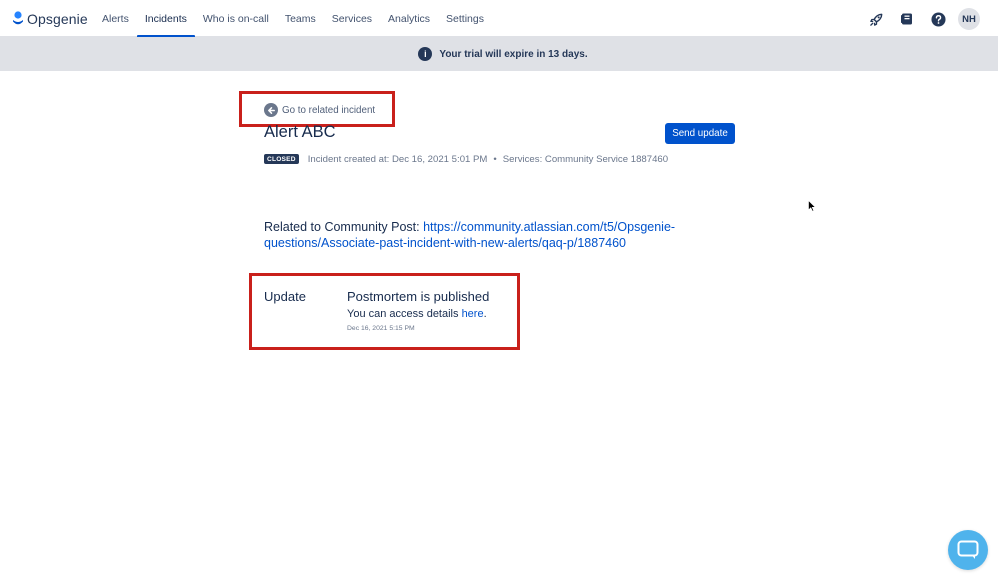 This screenshot has height=577, width=998. I want to click on update-section-label: Update, so click(285, 296).